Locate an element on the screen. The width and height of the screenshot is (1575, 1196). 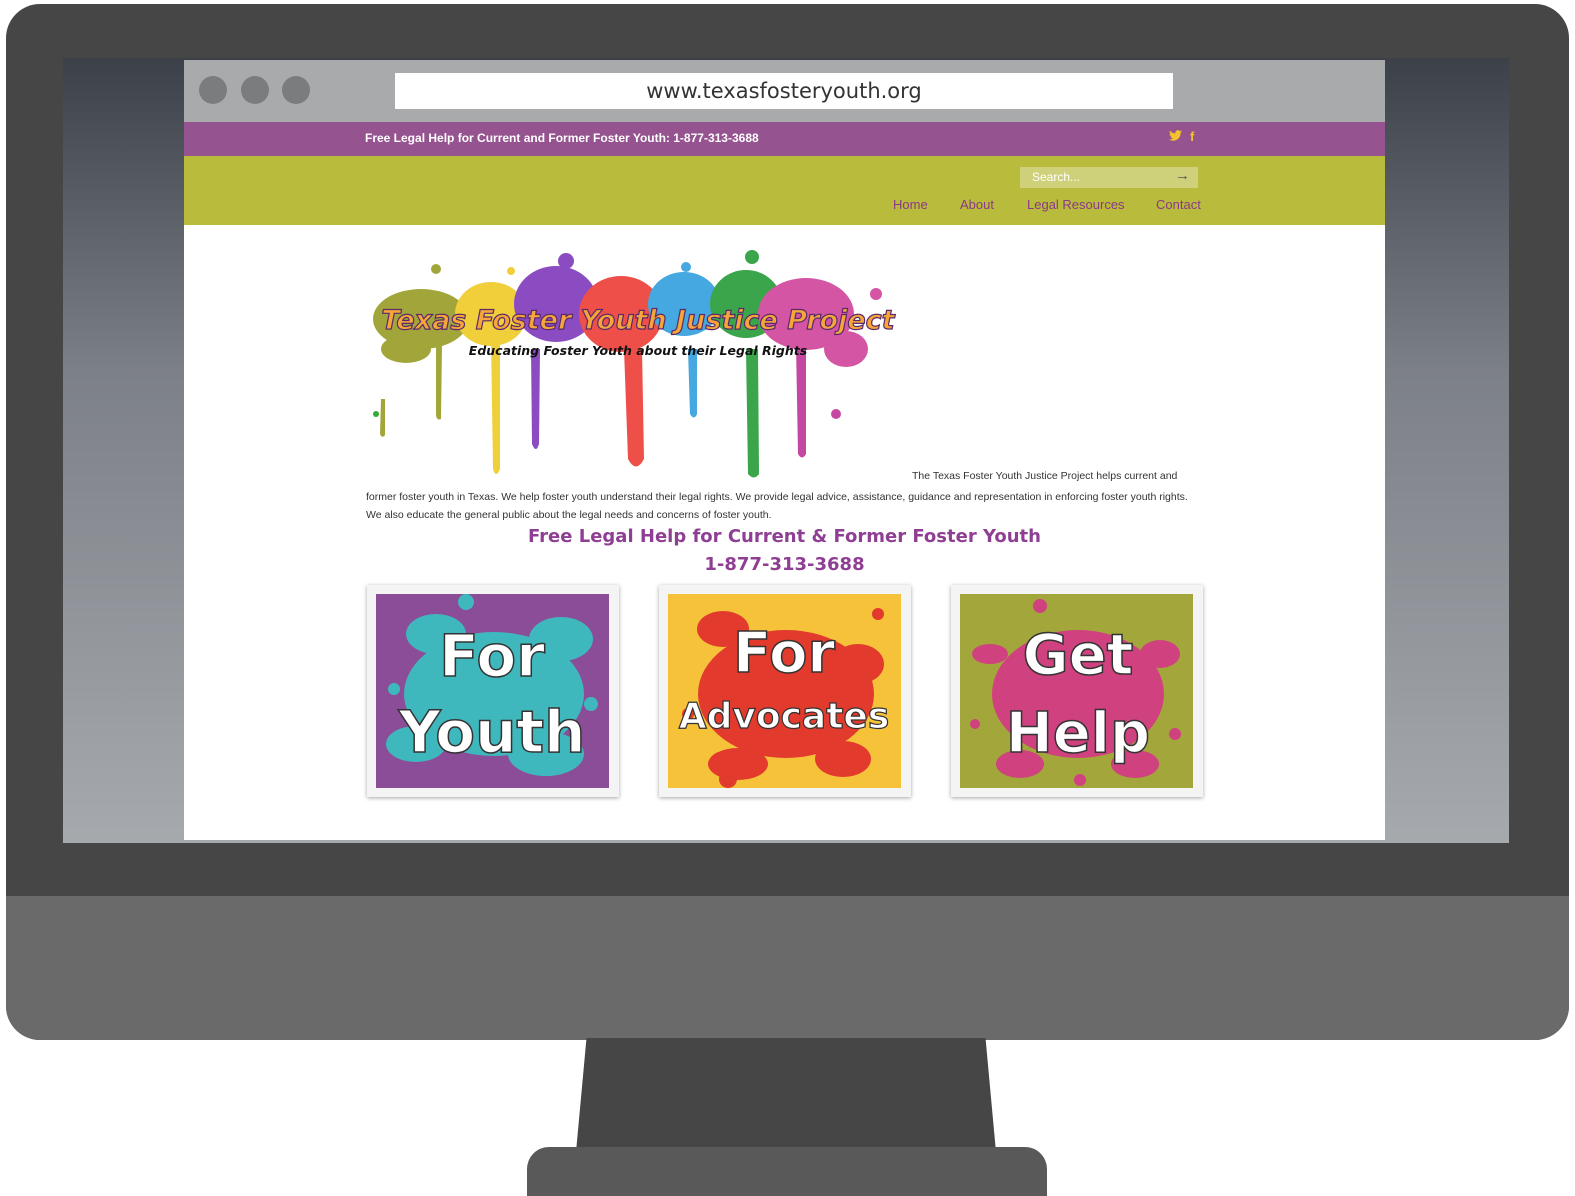
window-close-dot is located at coordinates (213, 90).